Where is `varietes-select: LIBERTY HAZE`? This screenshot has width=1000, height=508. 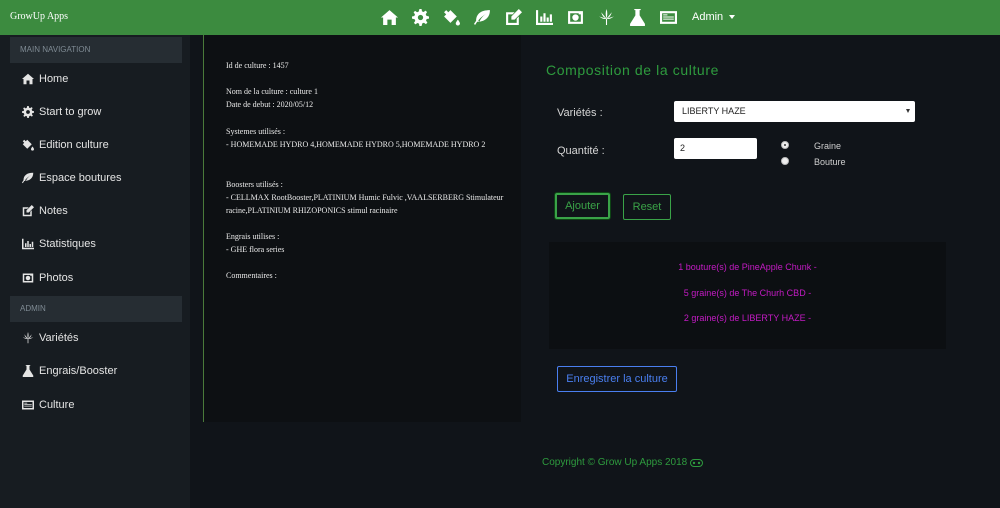
varietes-select: LIBERTY HAZE is located at coordinates (794, 111).